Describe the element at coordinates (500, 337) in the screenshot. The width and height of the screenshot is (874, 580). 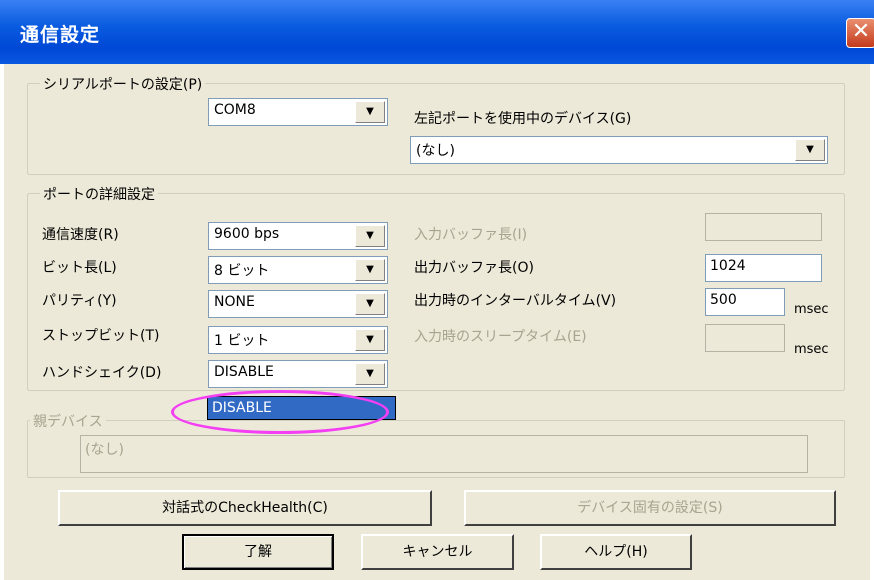
I see `input-sleep-label: 入力時のスリープタイム(E)` at that location.